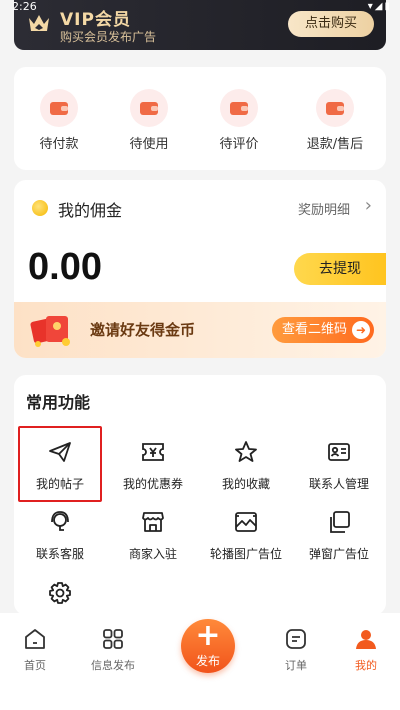 The height and width of the screenshot is (710, 400). What do you see at coordinates (95, 20) in the screenshot?
I see `vip-title: VIP会员` at bounding box center [95, 20].